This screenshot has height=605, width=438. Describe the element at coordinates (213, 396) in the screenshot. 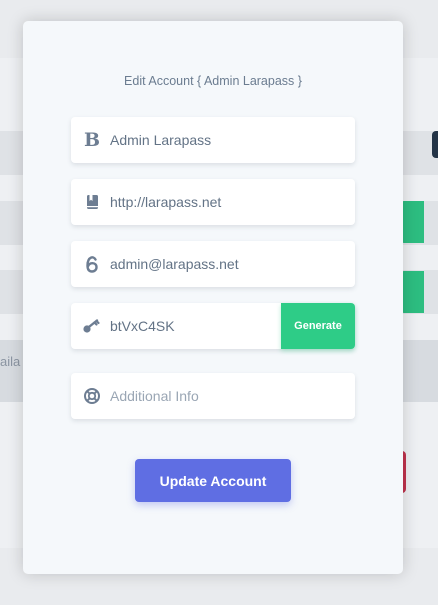

I see `additional-info-field: Additional Info` at that location.